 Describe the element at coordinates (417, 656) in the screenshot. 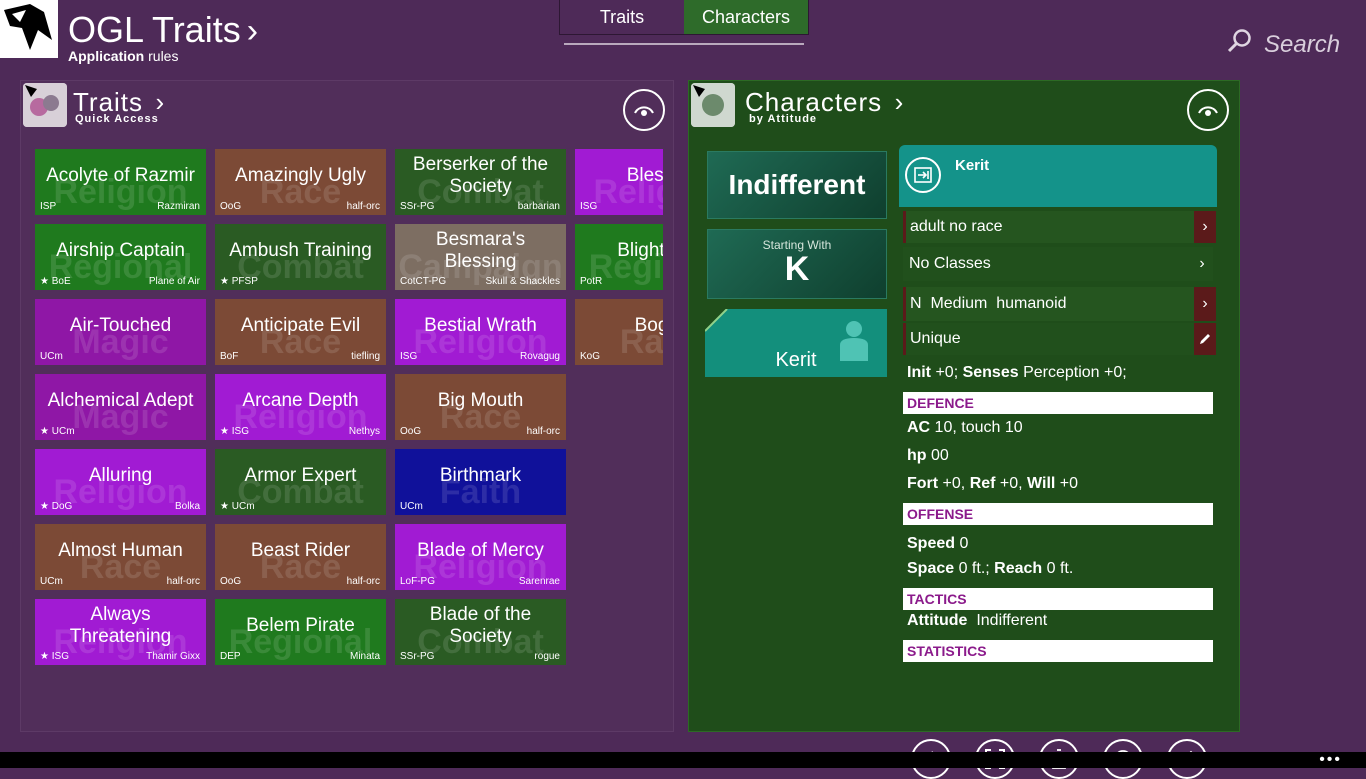

I see `trait-source: SSr-PG` at that location.